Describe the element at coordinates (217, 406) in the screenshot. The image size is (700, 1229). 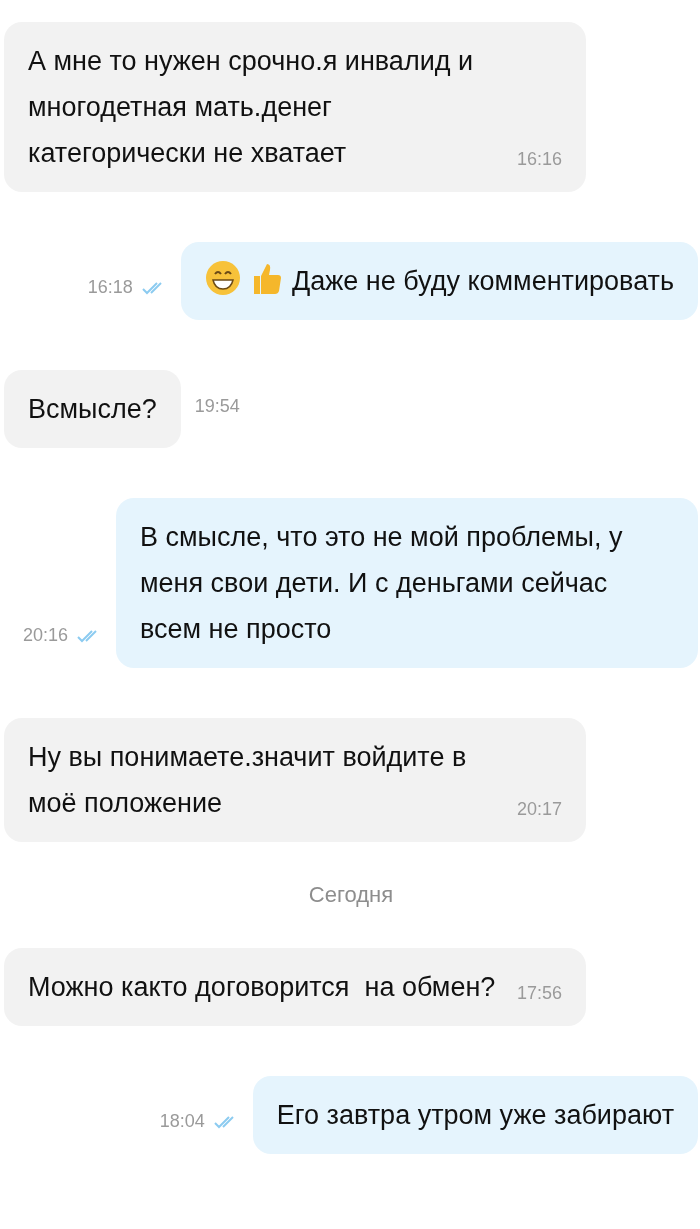
I see `message-time: 19:54` at that location.